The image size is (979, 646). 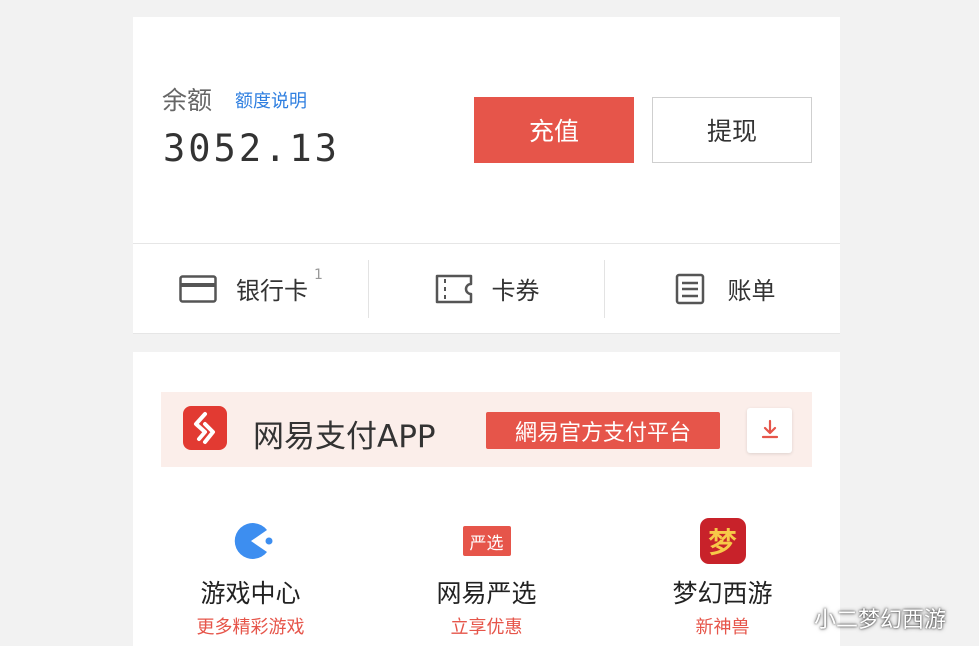 I want to click on netease-pay-promo-banner: 网易支付APP 網易官方支付平台, so click(x=486, y=429).